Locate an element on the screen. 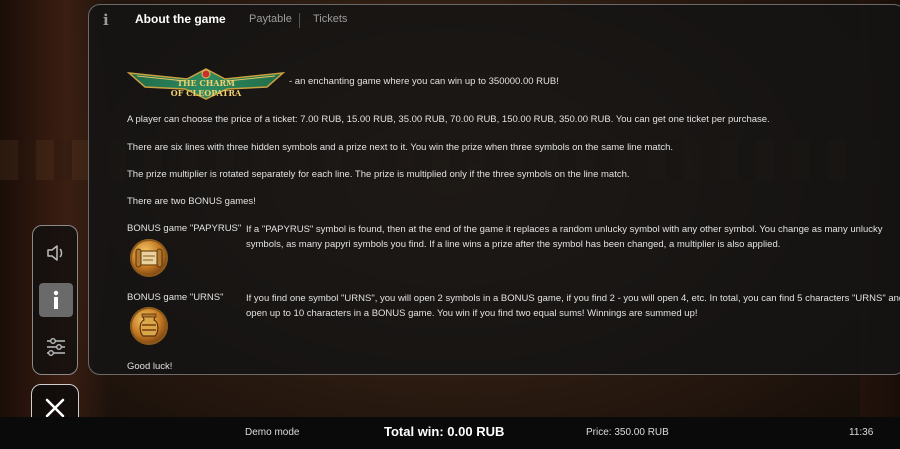 The image size is (900, 449). price-display: Price: 350.00 RUB is located at coordinates (627, 432).